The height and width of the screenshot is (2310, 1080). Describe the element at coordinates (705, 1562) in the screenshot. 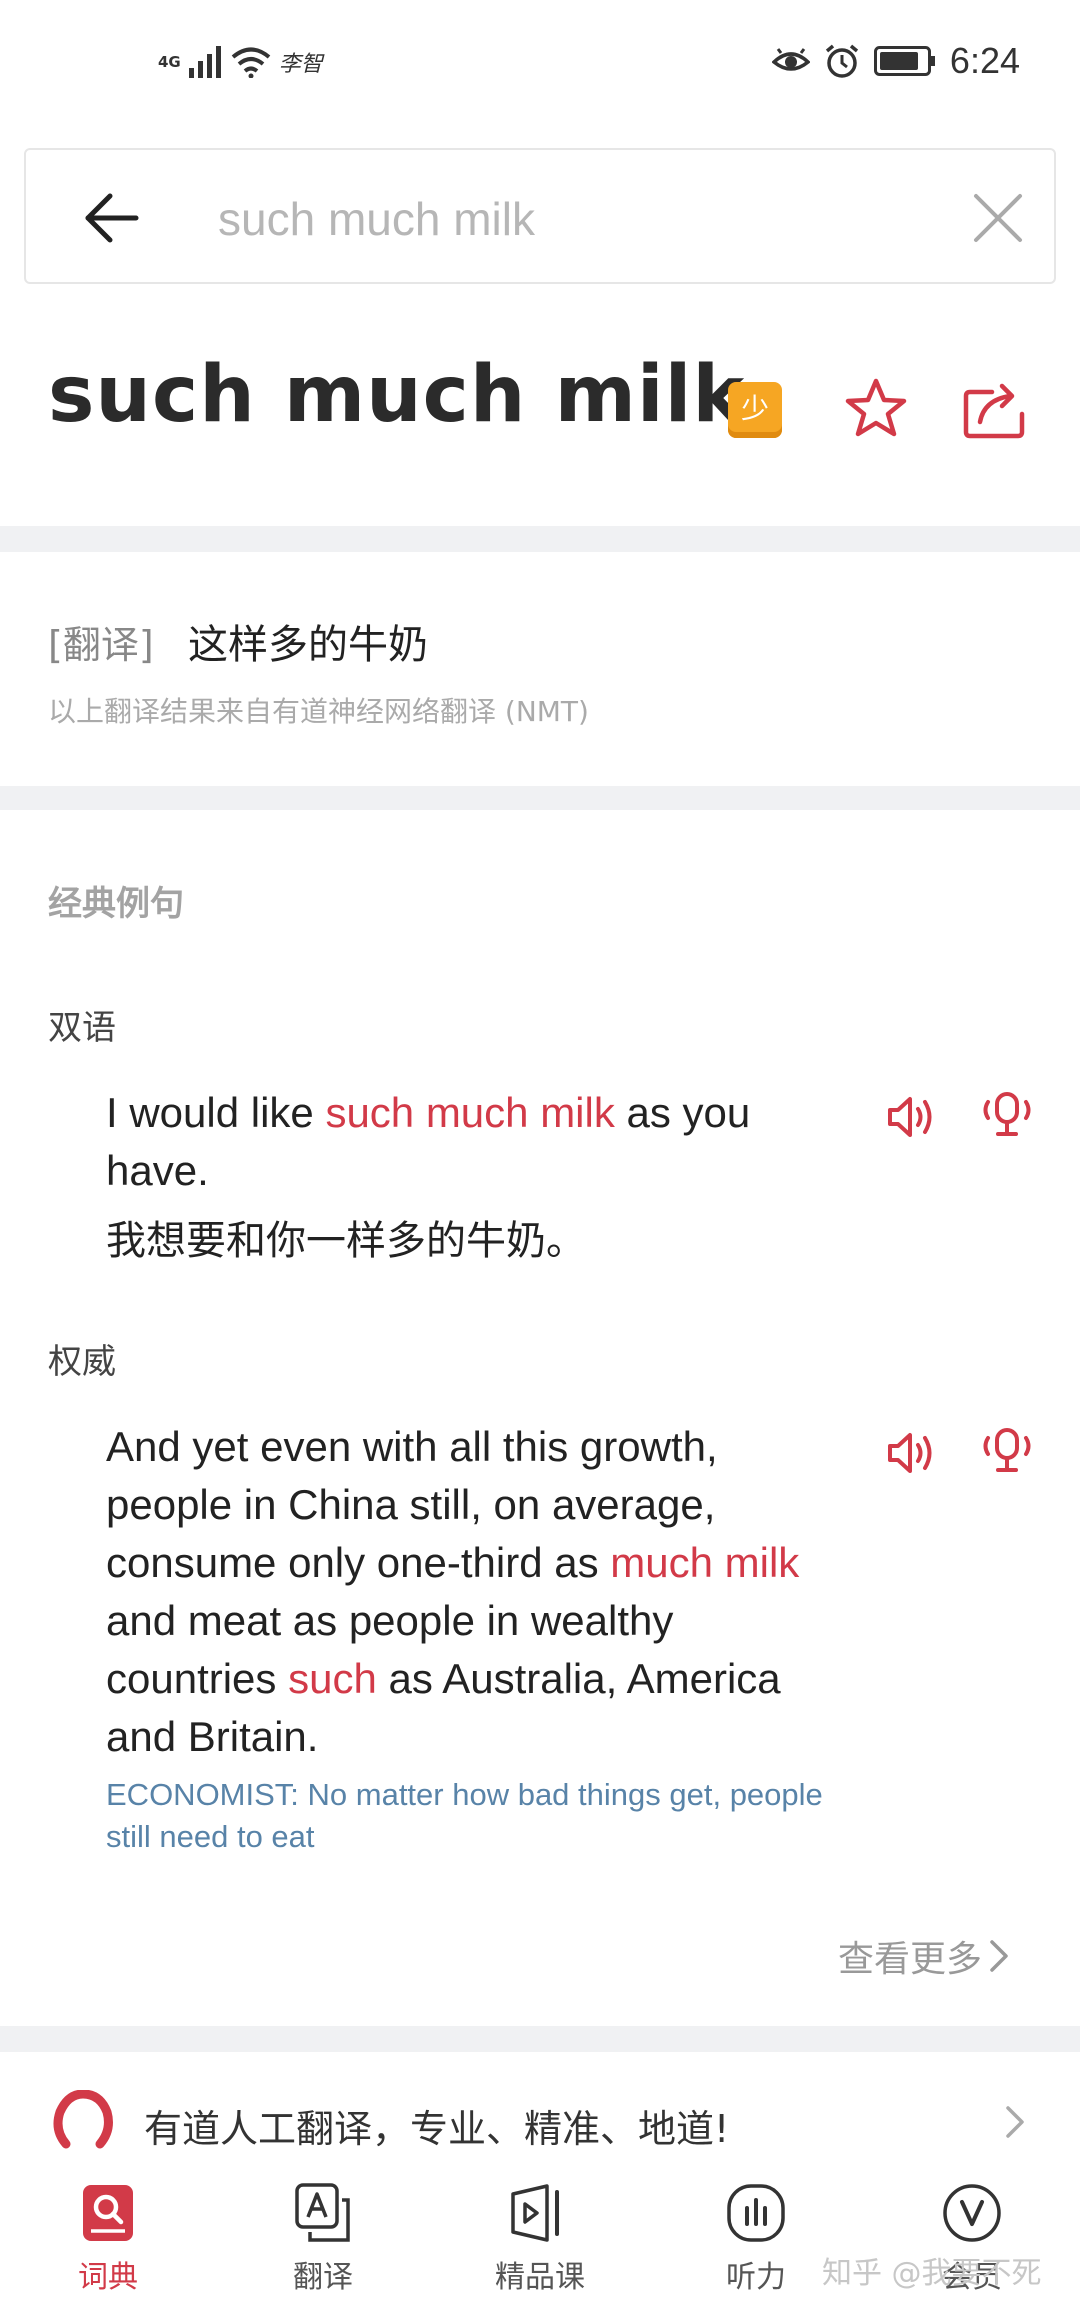

I see `highlight-phrase: much milk` at that location.